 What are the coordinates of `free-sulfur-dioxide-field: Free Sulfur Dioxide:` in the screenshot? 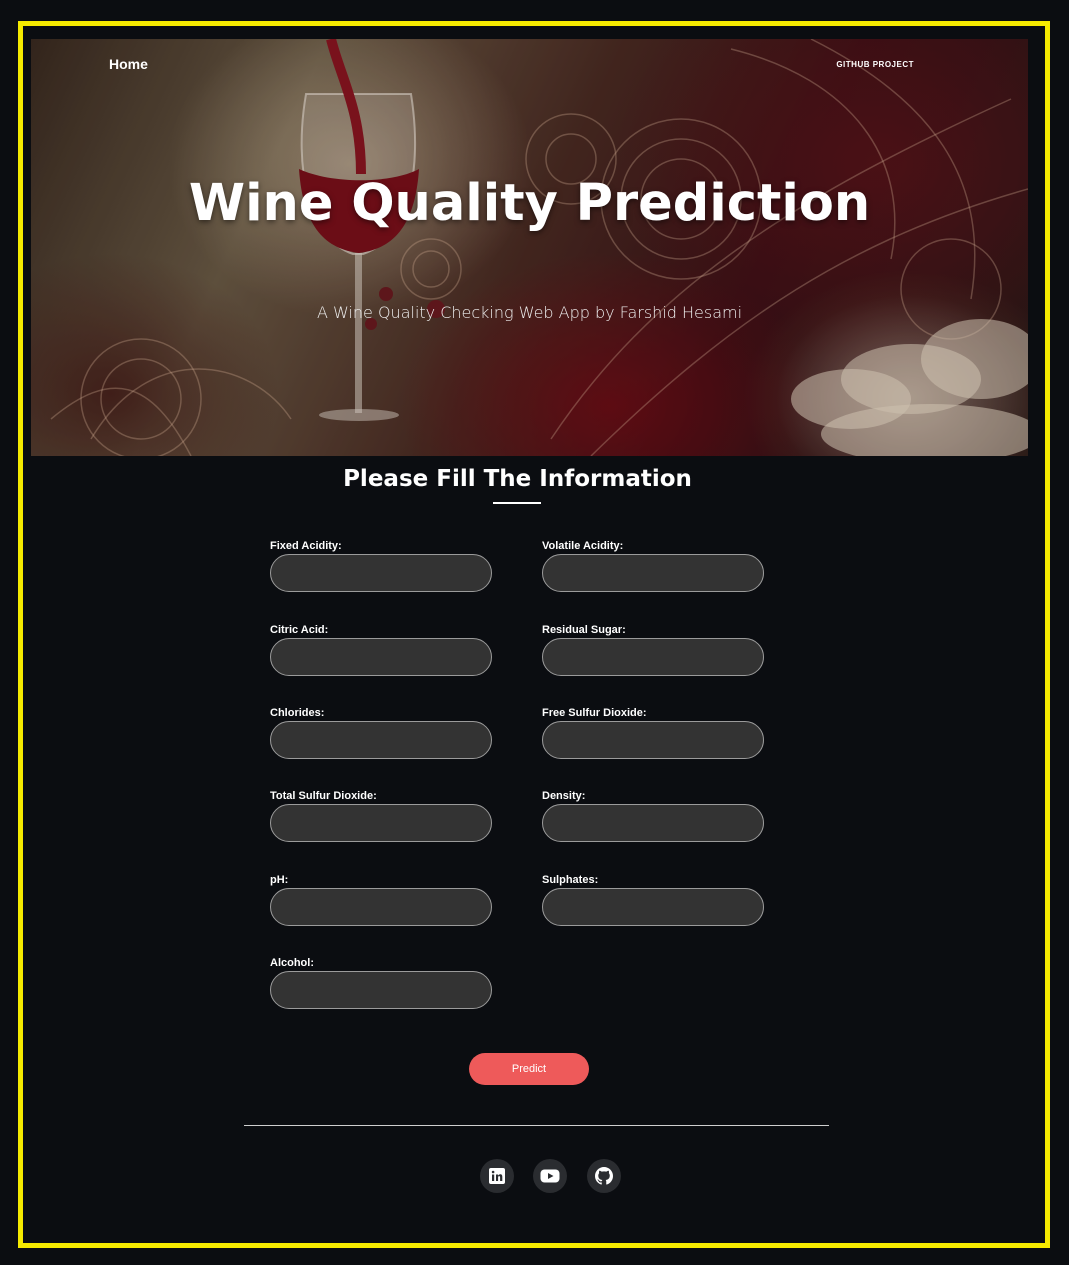 It's located at (653, 733).